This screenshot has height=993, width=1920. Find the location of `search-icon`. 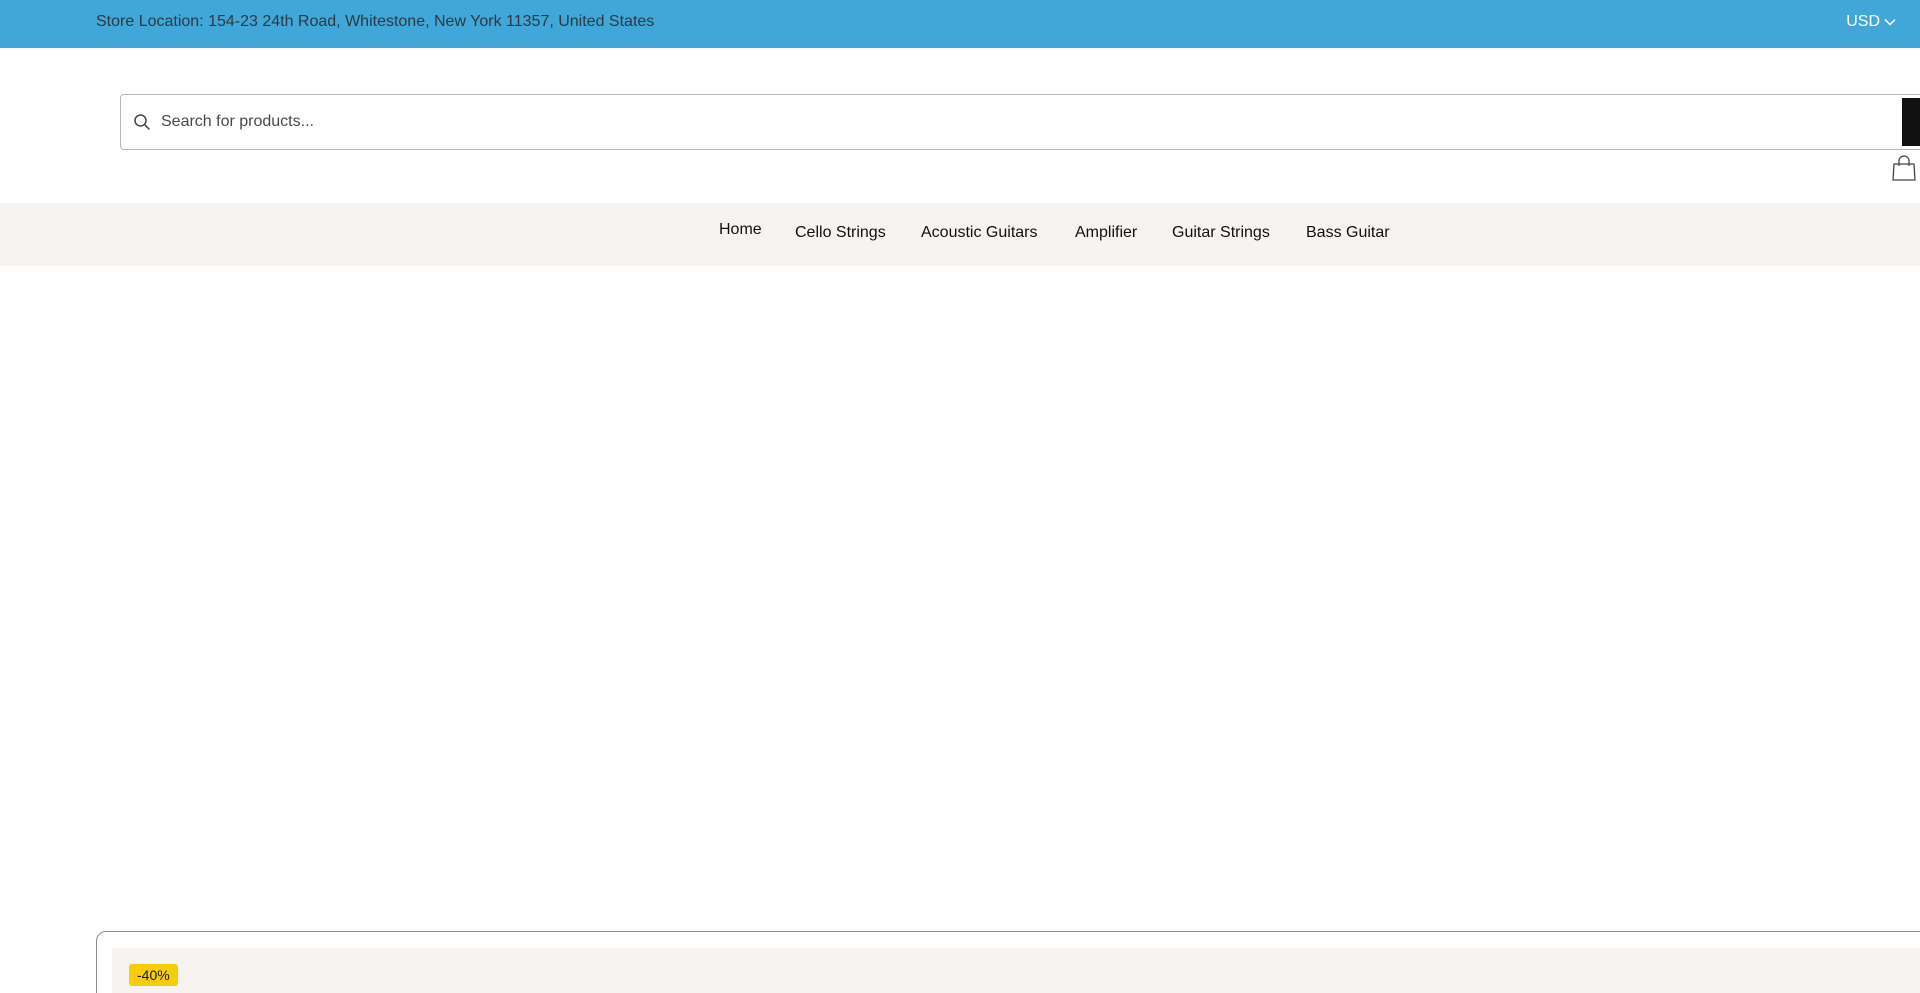

search-icon is located at coordinates (142, 122).